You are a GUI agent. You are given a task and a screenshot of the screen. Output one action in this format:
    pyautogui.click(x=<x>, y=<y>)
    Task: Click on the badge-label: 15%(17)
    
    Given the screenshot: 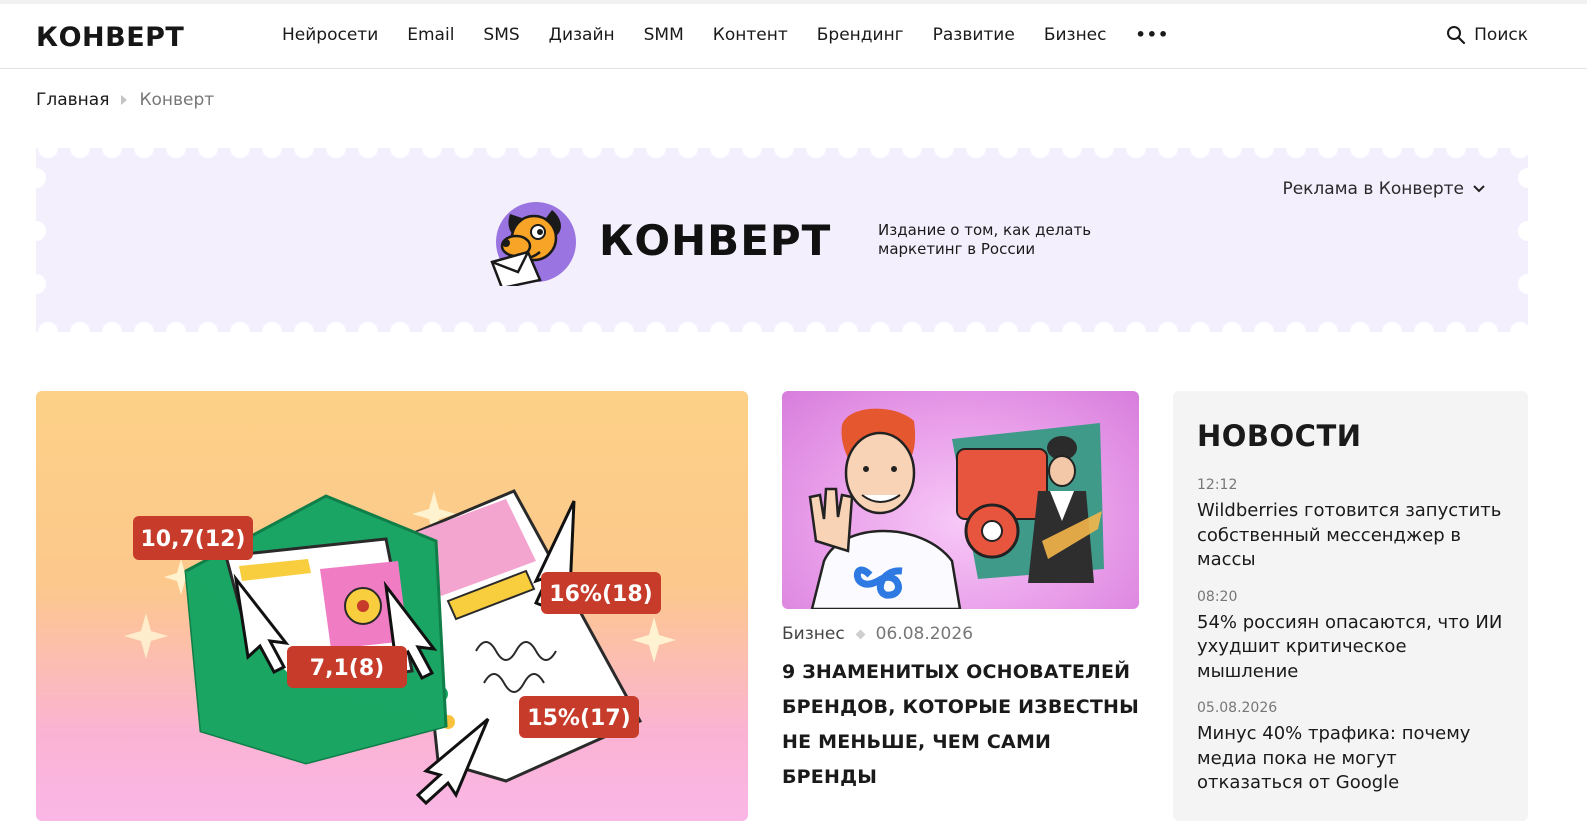 What is the action you would take?
    pyautogui.click(x=578, y=718)
    